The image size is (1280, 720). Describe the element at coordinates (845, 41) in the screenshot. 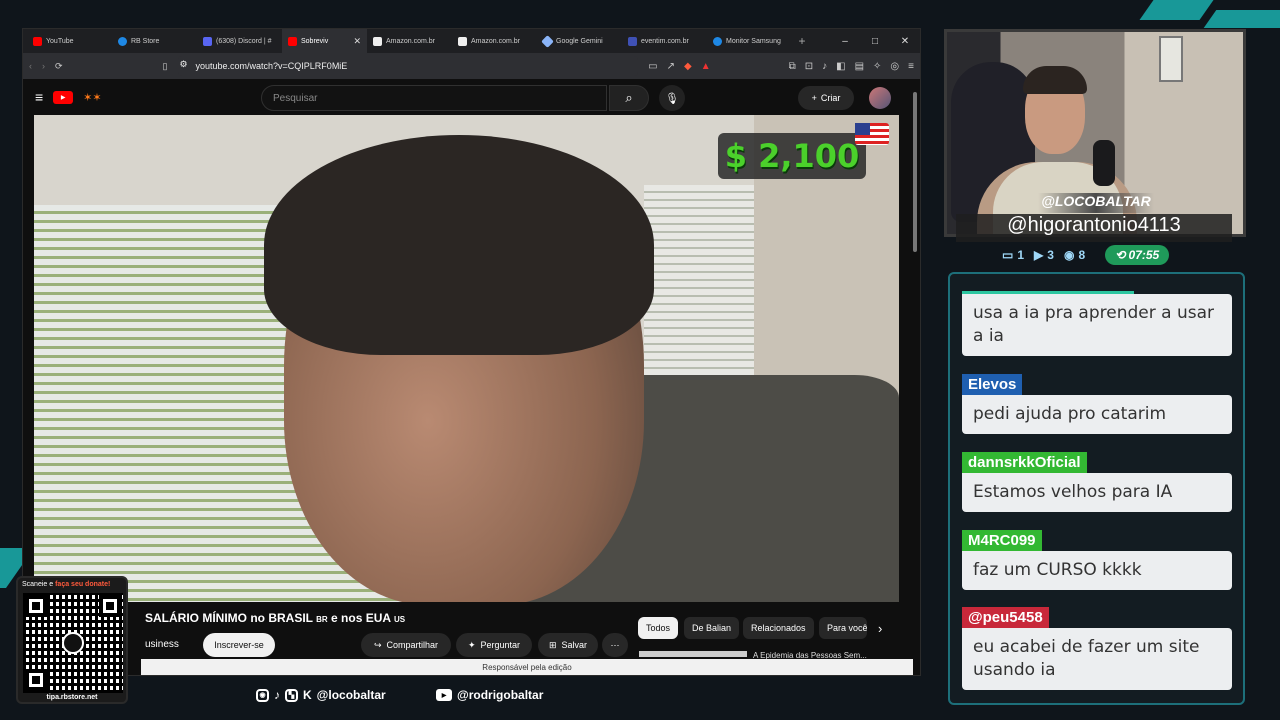

I see `minimize-button: –` at that location.